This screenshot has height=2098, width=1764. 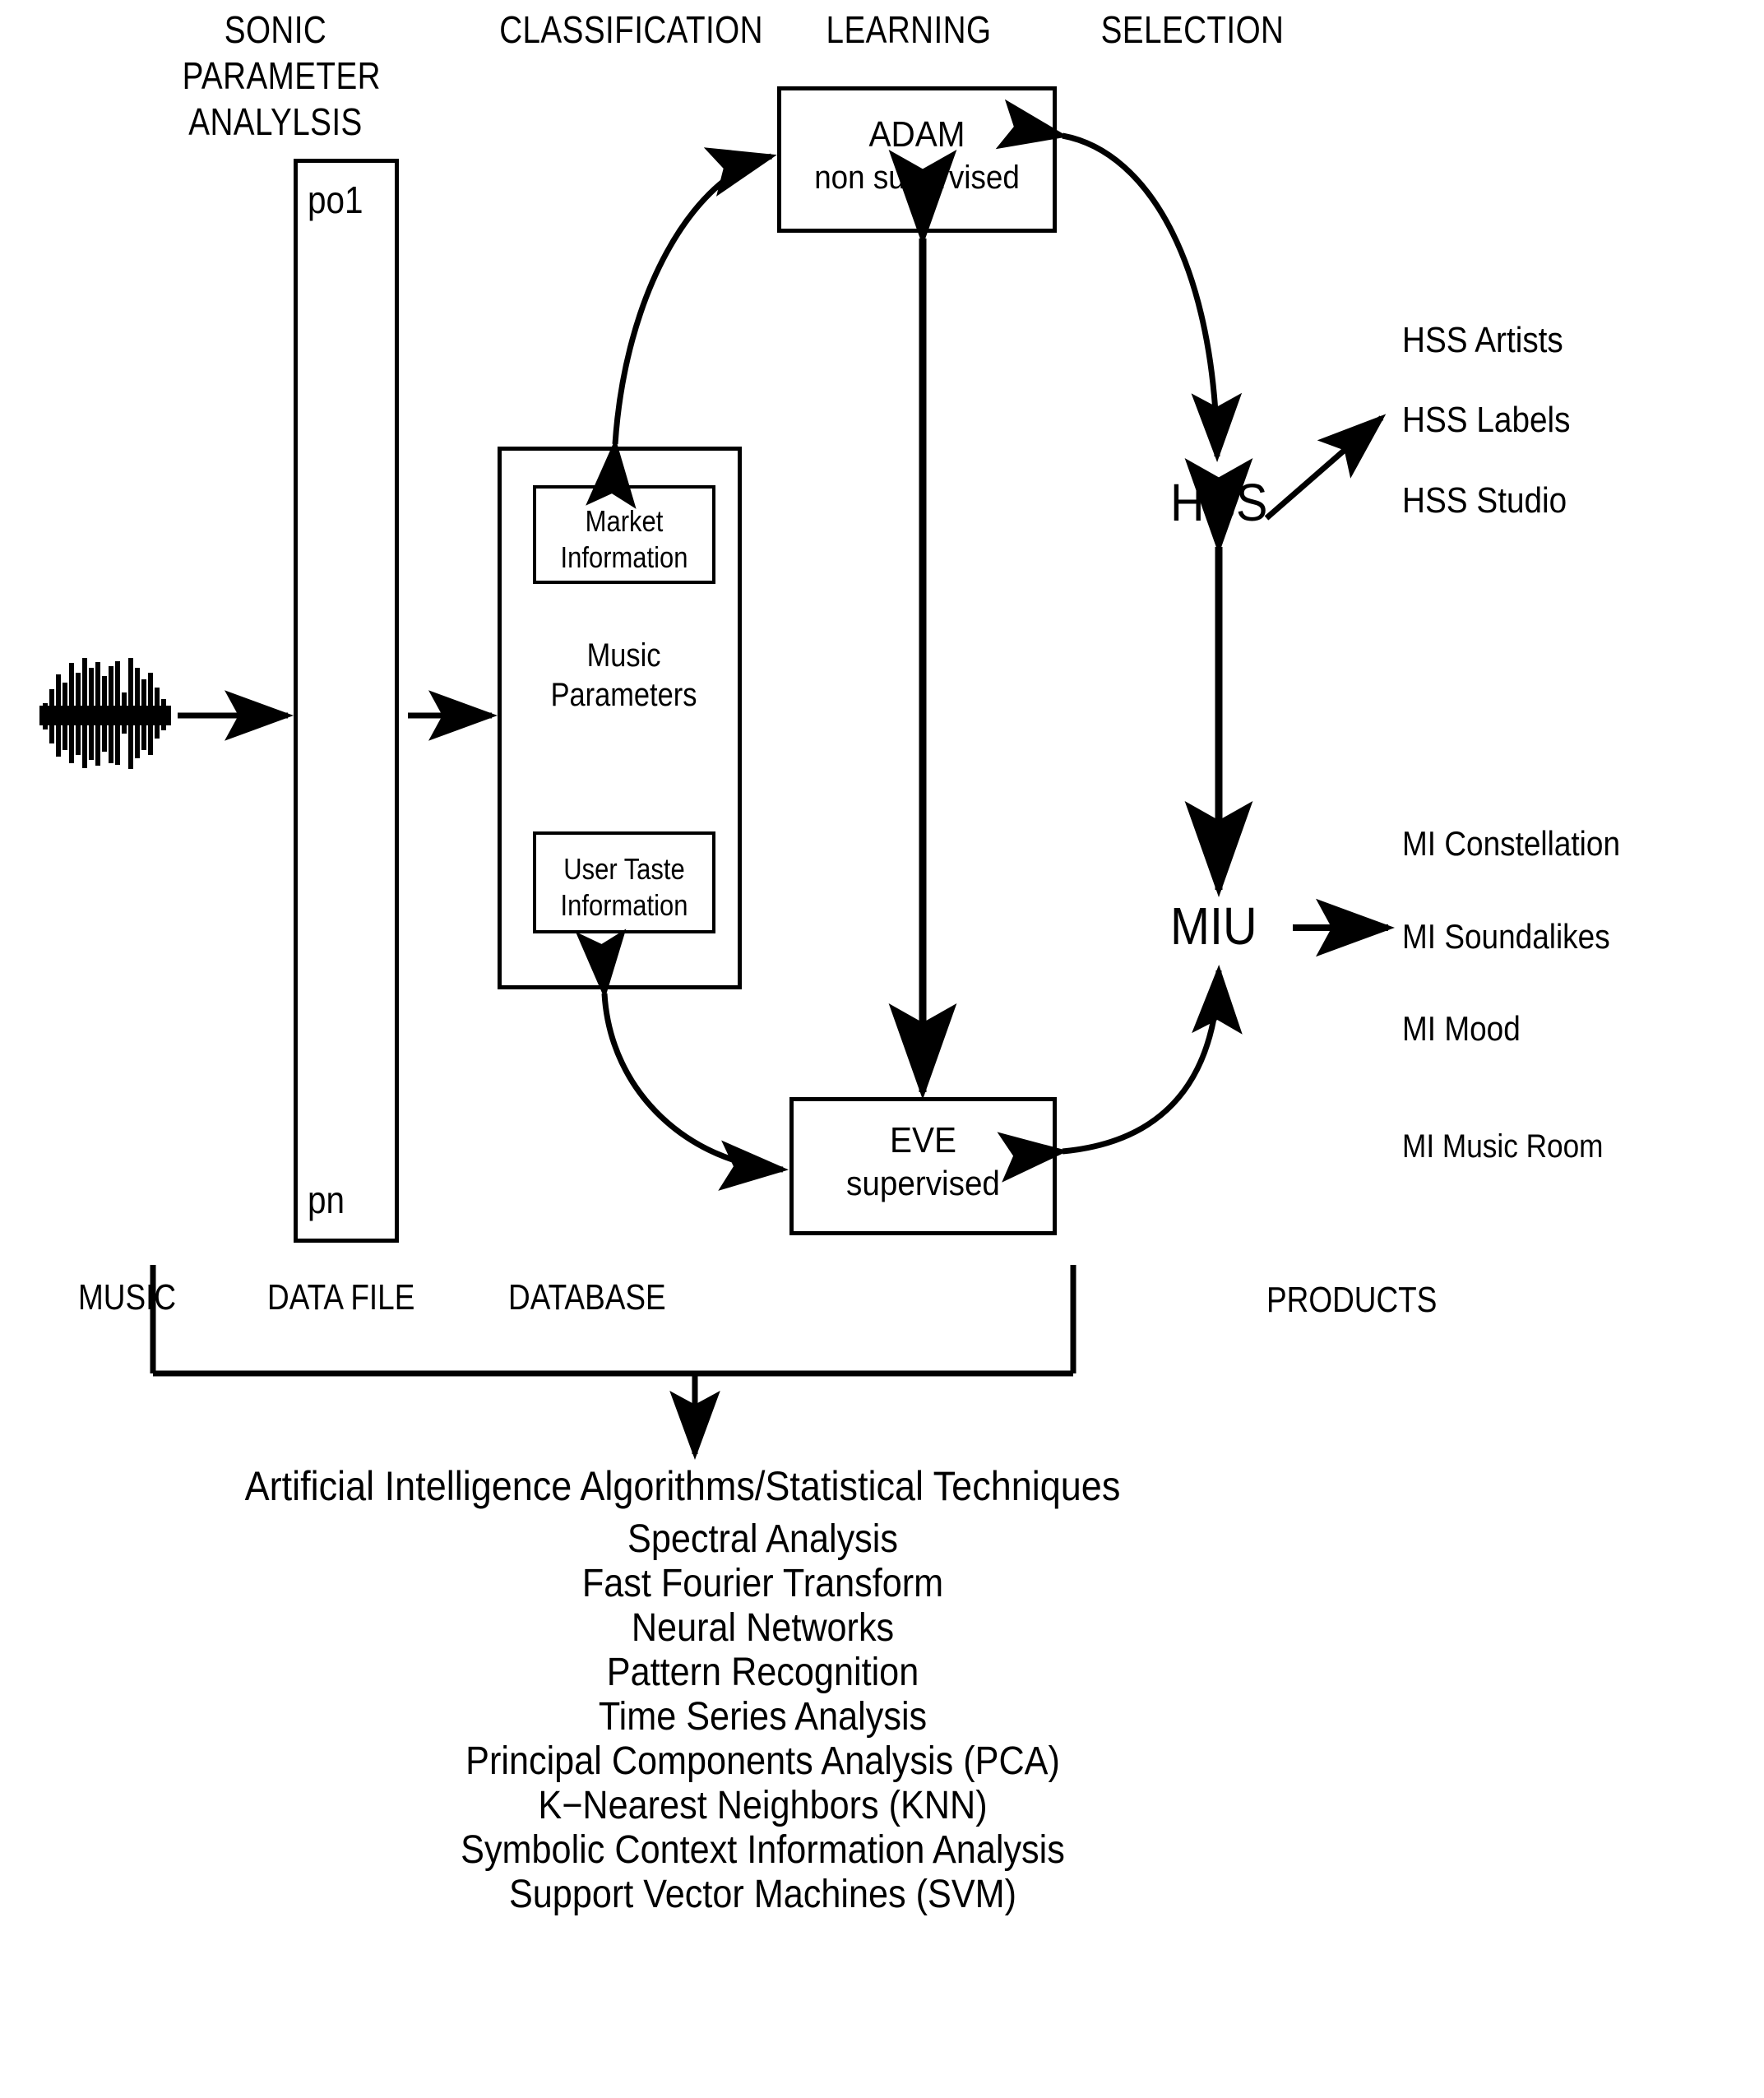 I want to click on technique-item: Neural Networks, so click(x=763, y=1628).